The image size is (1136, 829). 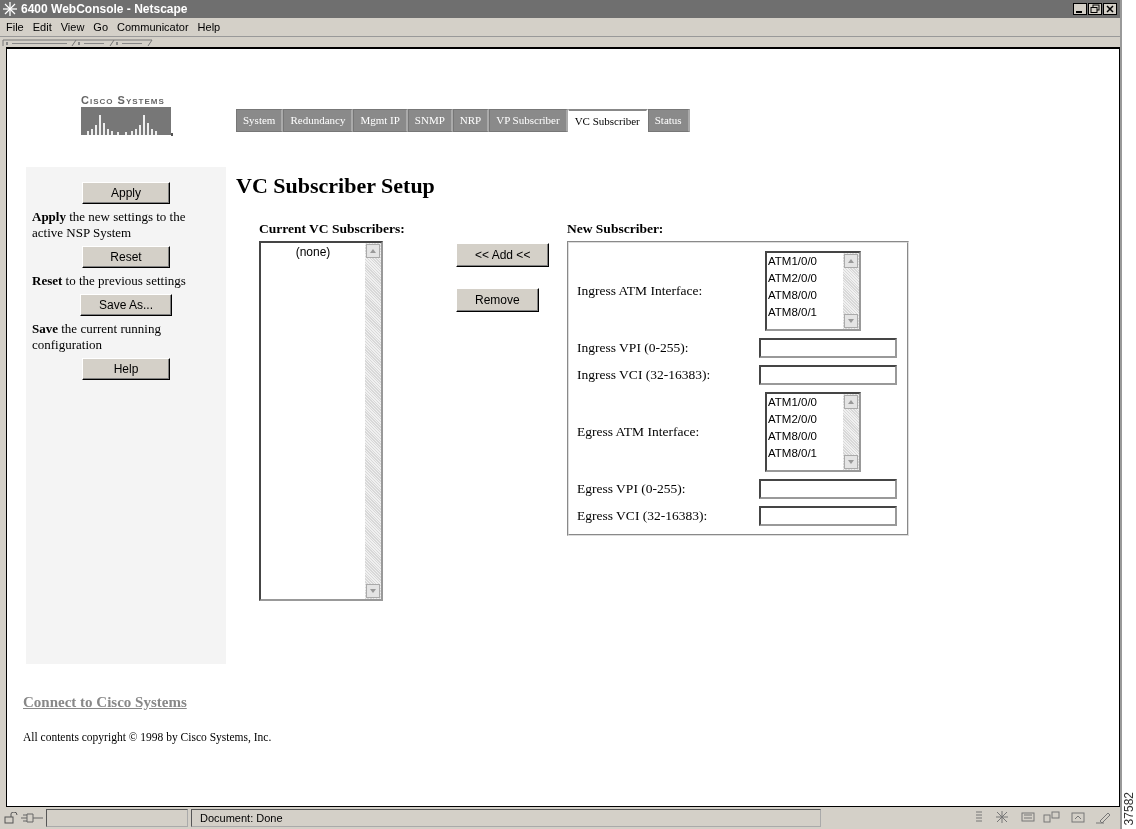 What do you see at coordinates (126, 369) in the screenshot?
I see `sidebar-button: Help` at bounding box center [126, 369].